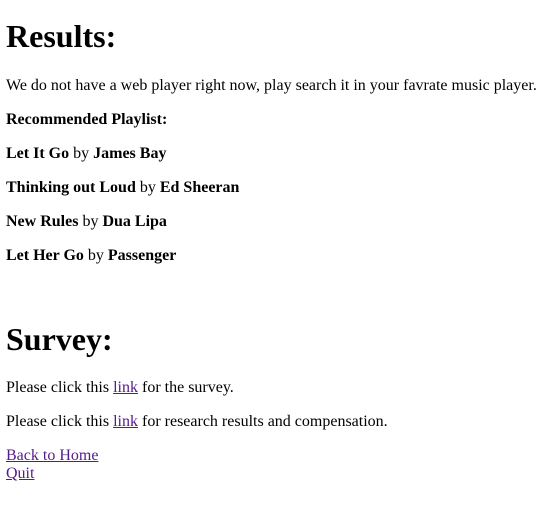 This screenshot has height=512, width=550. I want to click on research-results-link: link, so click(125, 421).